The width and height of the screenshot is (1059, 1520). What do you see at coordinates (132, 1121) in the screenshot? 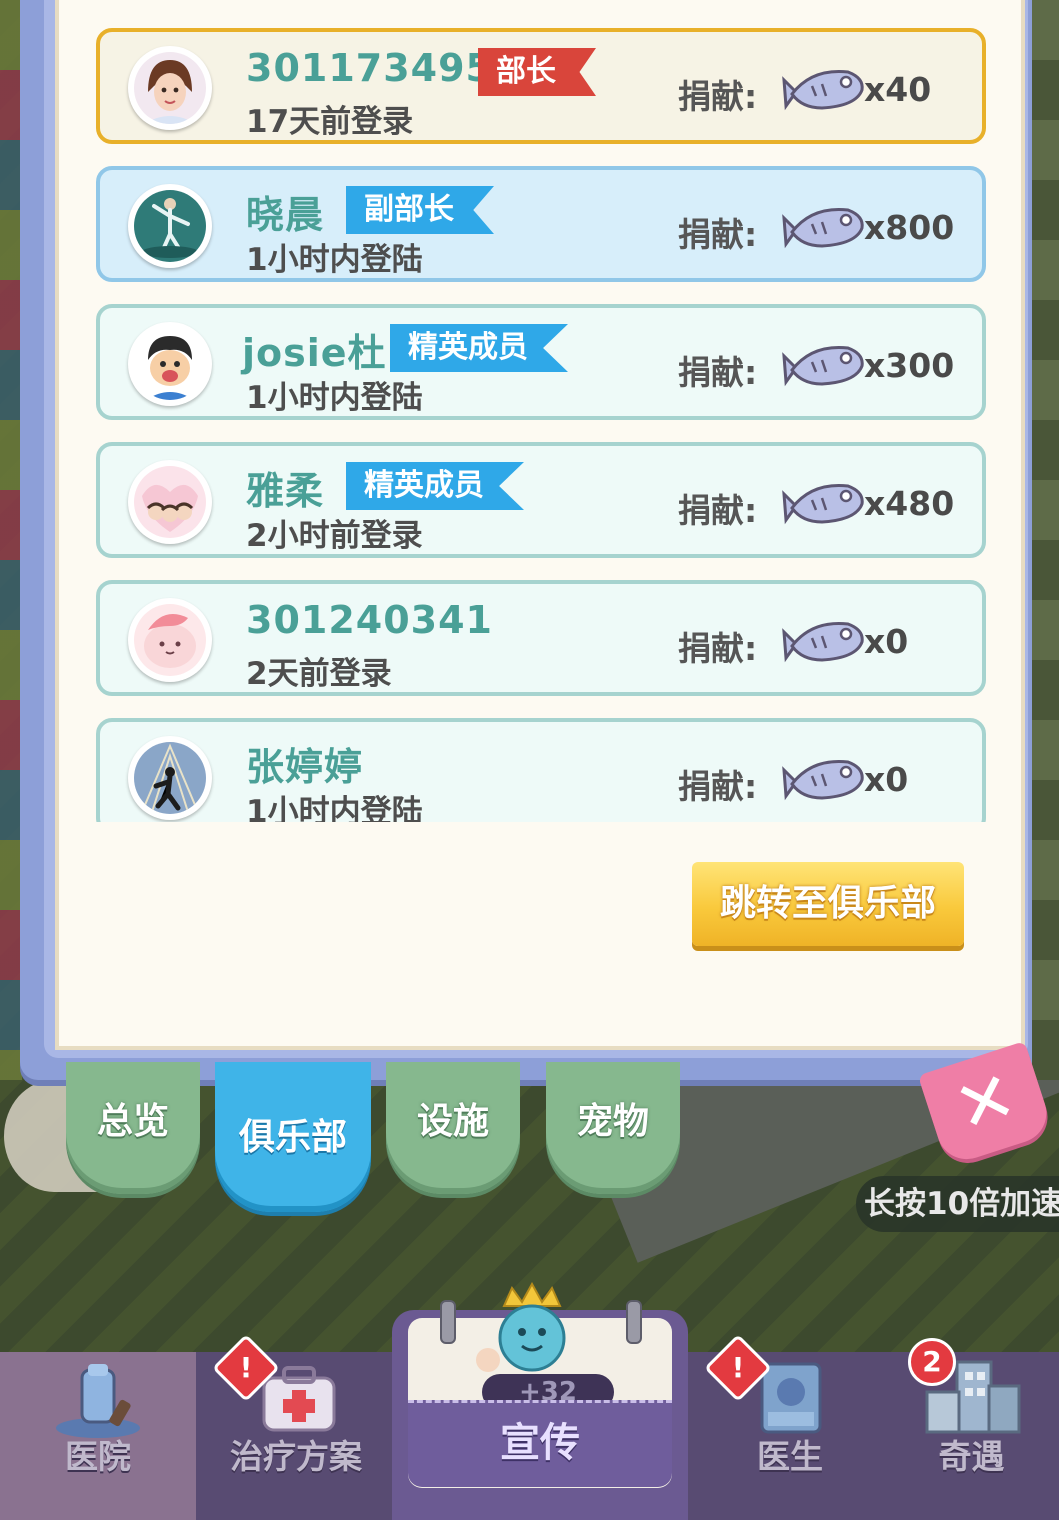
I see `tab-label: 总览` at bounding box center [132, 1121].